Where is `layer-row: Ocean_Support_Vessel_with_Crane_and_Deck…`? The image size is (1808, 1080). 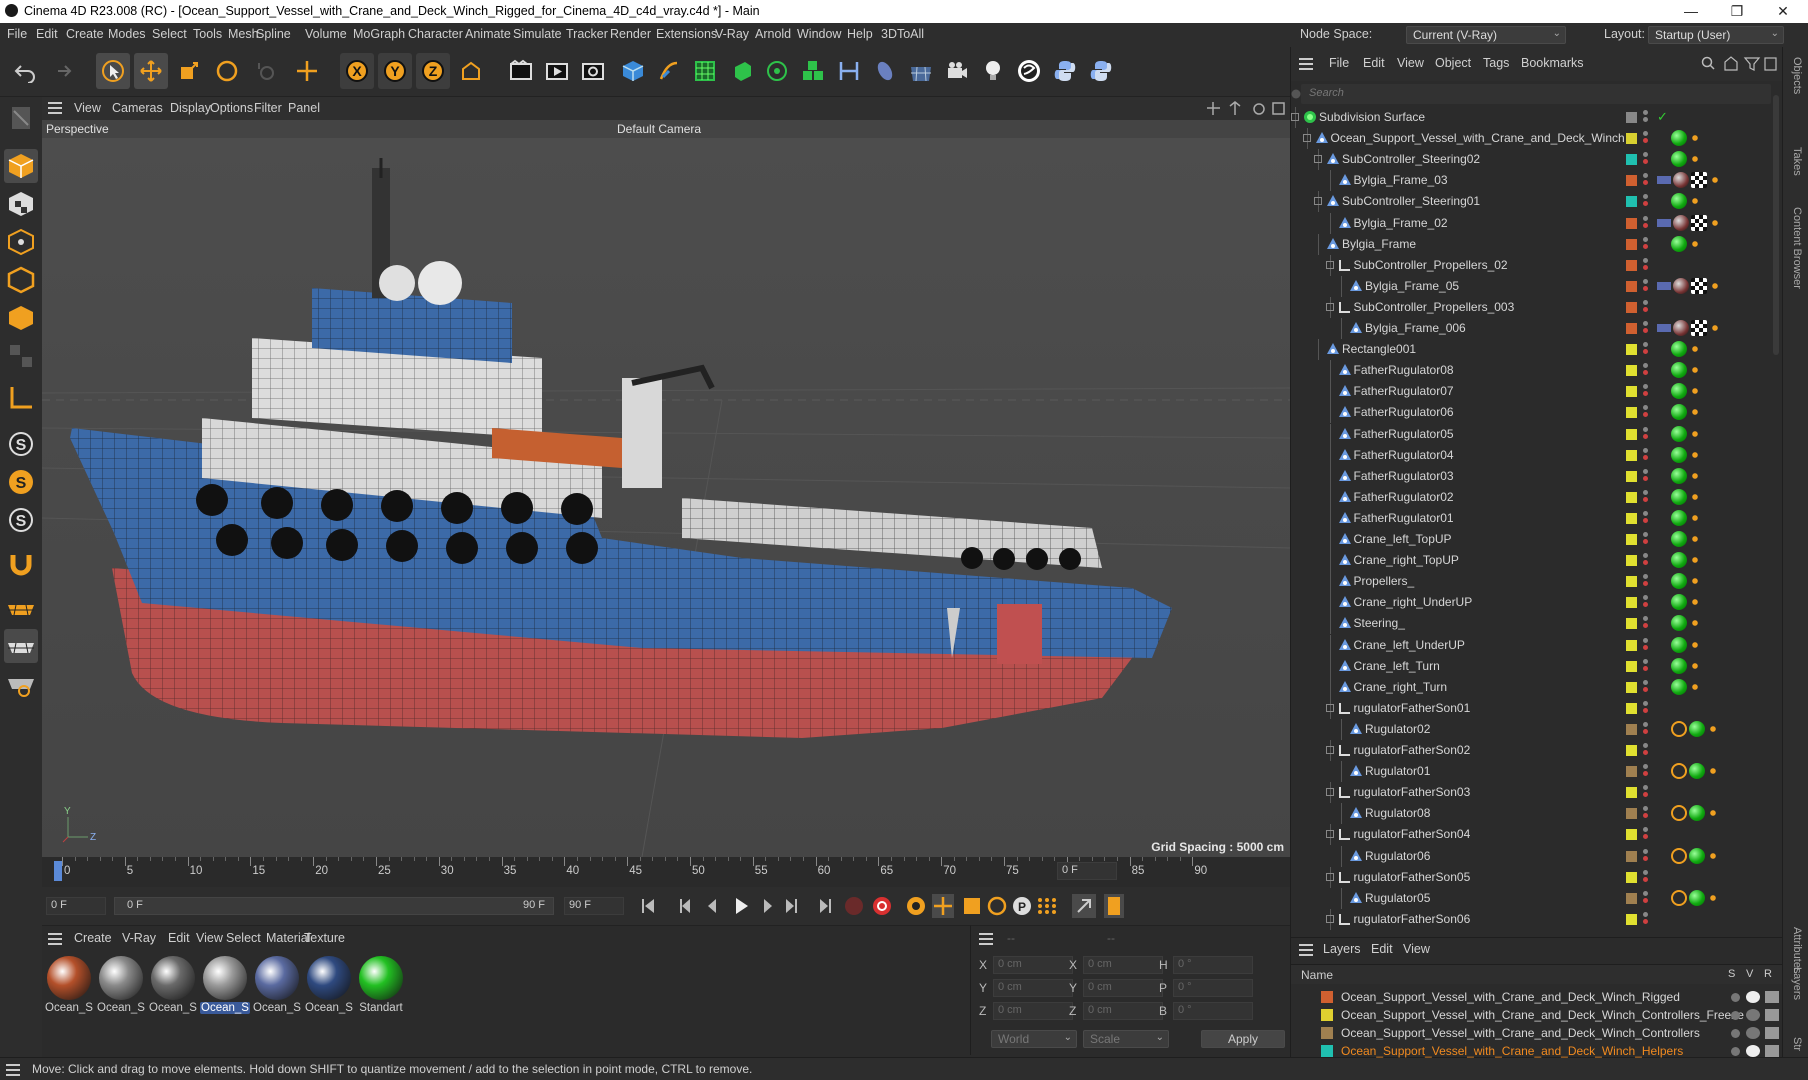 layer-row: Ocean_Support_Vessel_with_Crane_and_Deck… is located at coordinates (1535, 1033).